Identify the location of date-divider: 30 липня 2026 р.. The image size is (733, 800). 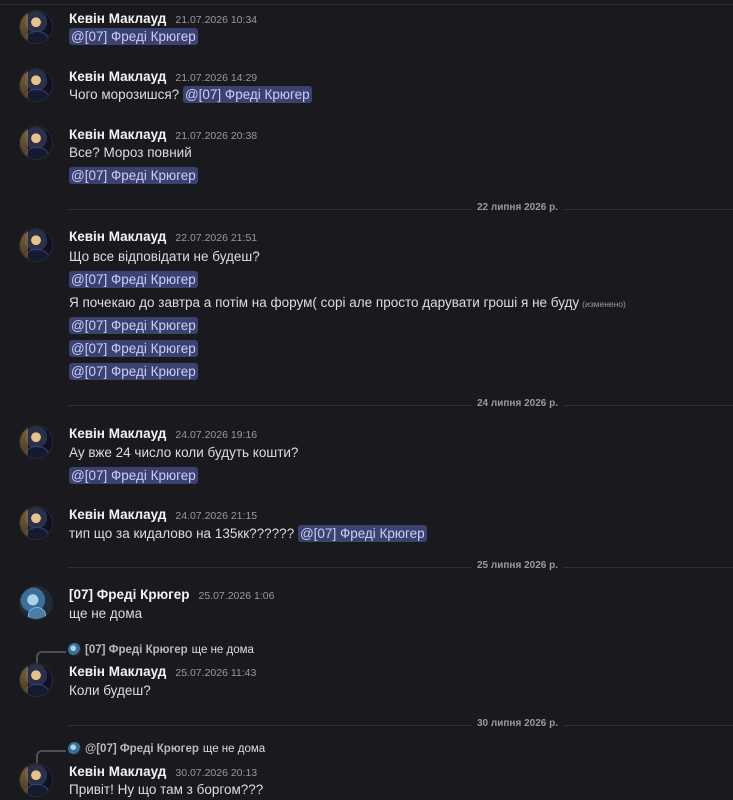
(400, 723).